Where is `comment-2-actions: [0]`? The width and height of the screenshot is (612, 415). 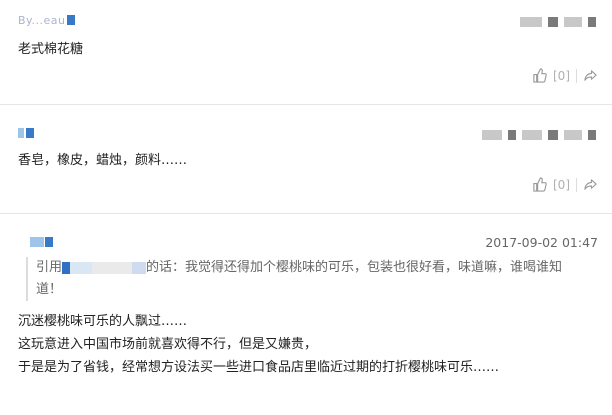
comment-2-actions: [0] is located at coordinates (565, 184).